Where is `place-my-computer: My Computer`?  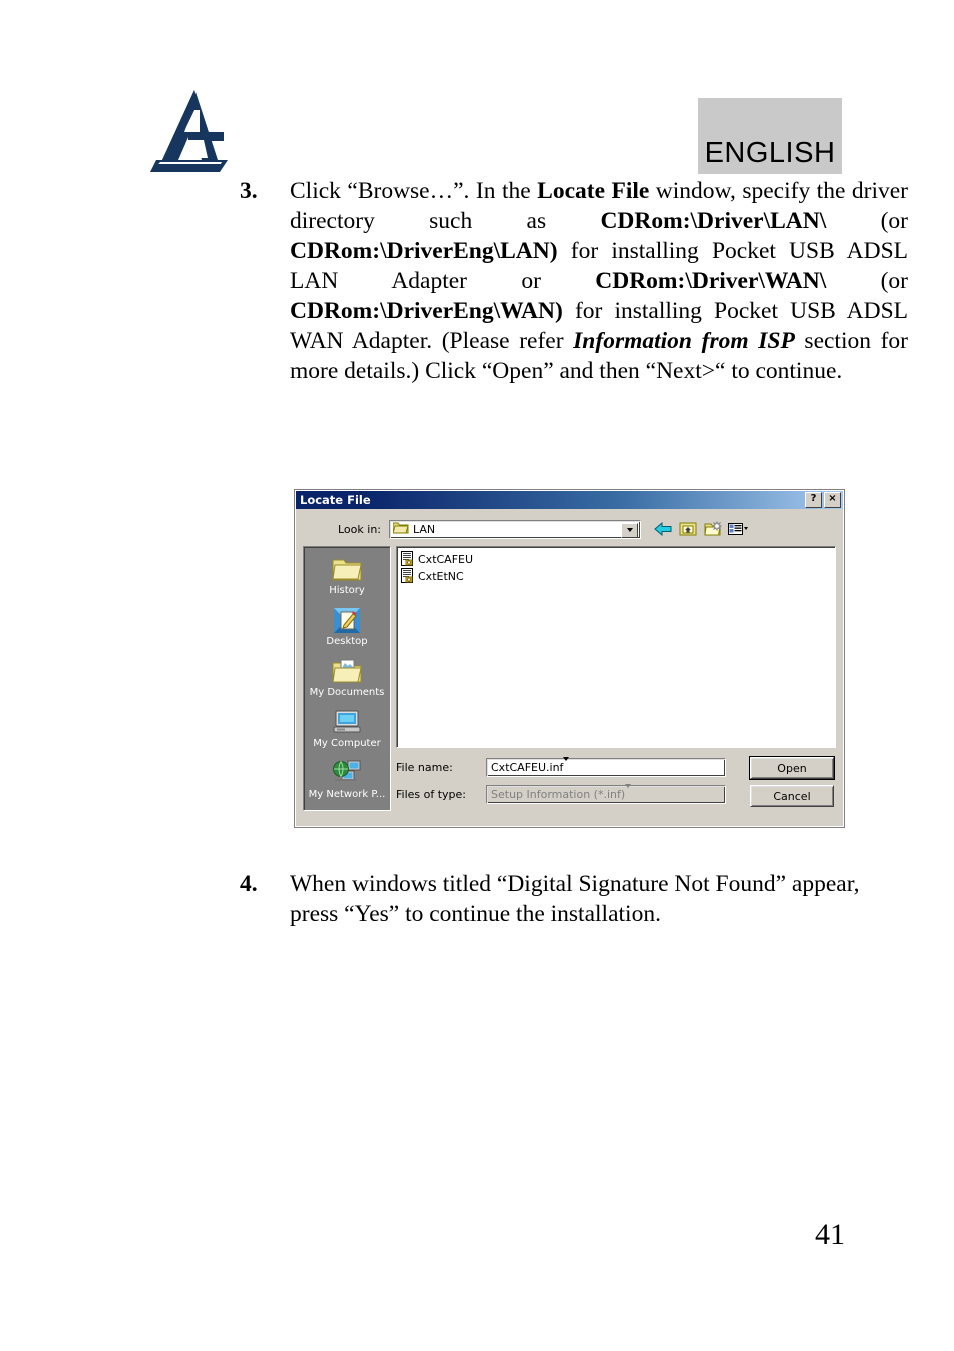
place-my-computer: My Computer is located at coordinates (347, 731).